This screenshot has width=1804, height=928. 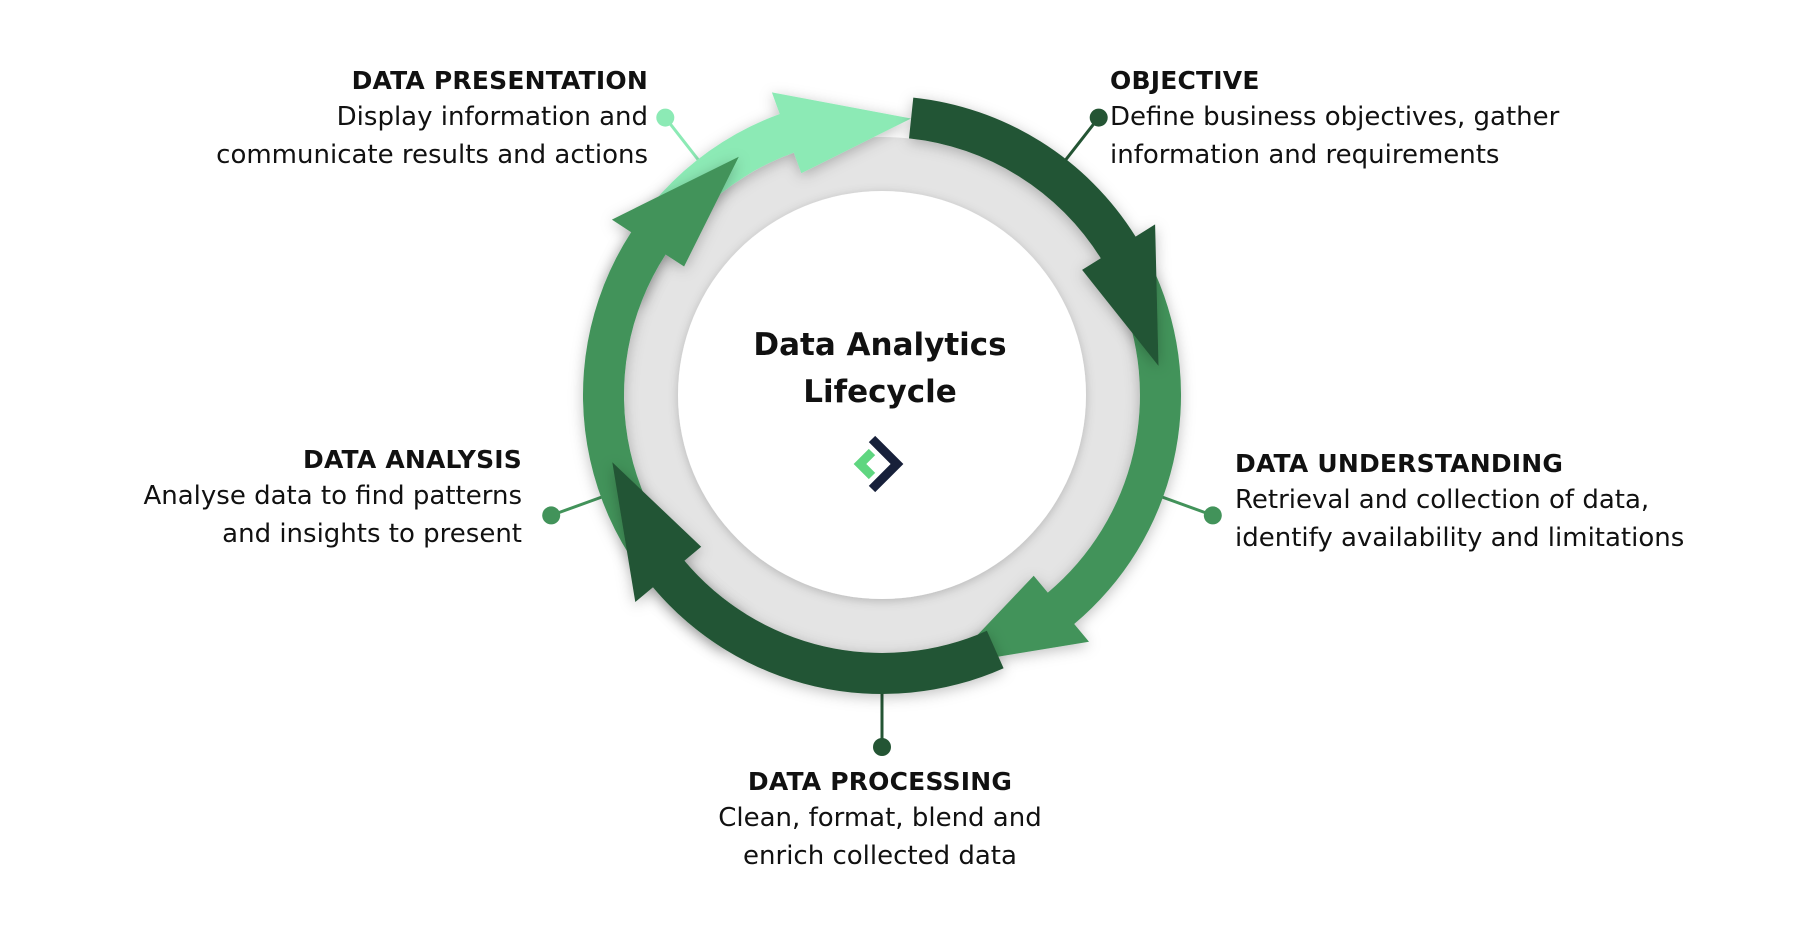 What do you see at coordinates (1460, 538) in the screenshot?
I see `stage-description-line: identify availability and limitations` at bounding box center [1460, 538].